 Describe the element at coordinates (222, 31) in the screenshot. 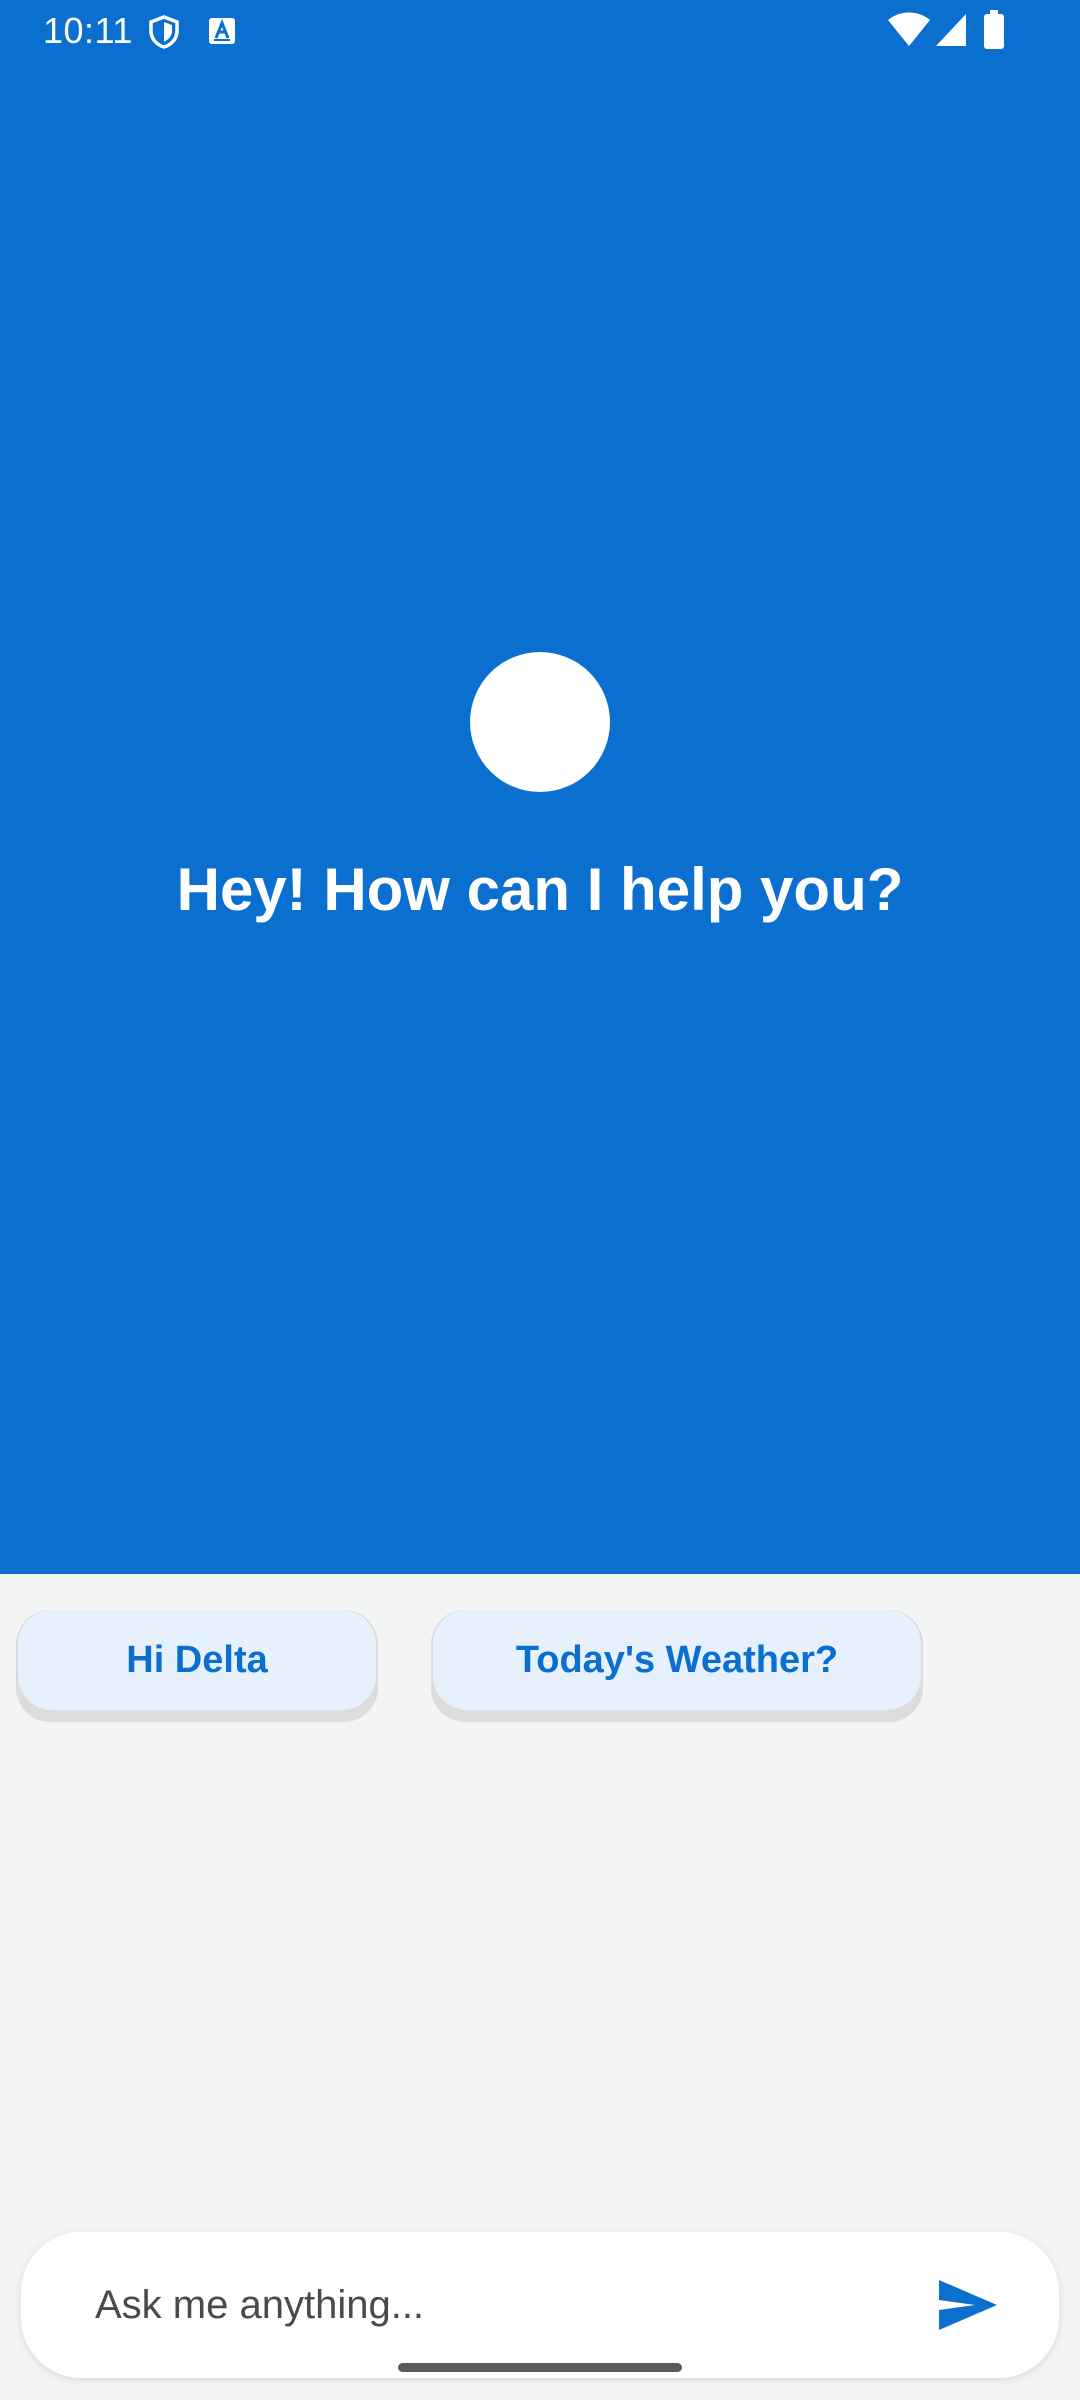

I see `font-a-icon` at that location.